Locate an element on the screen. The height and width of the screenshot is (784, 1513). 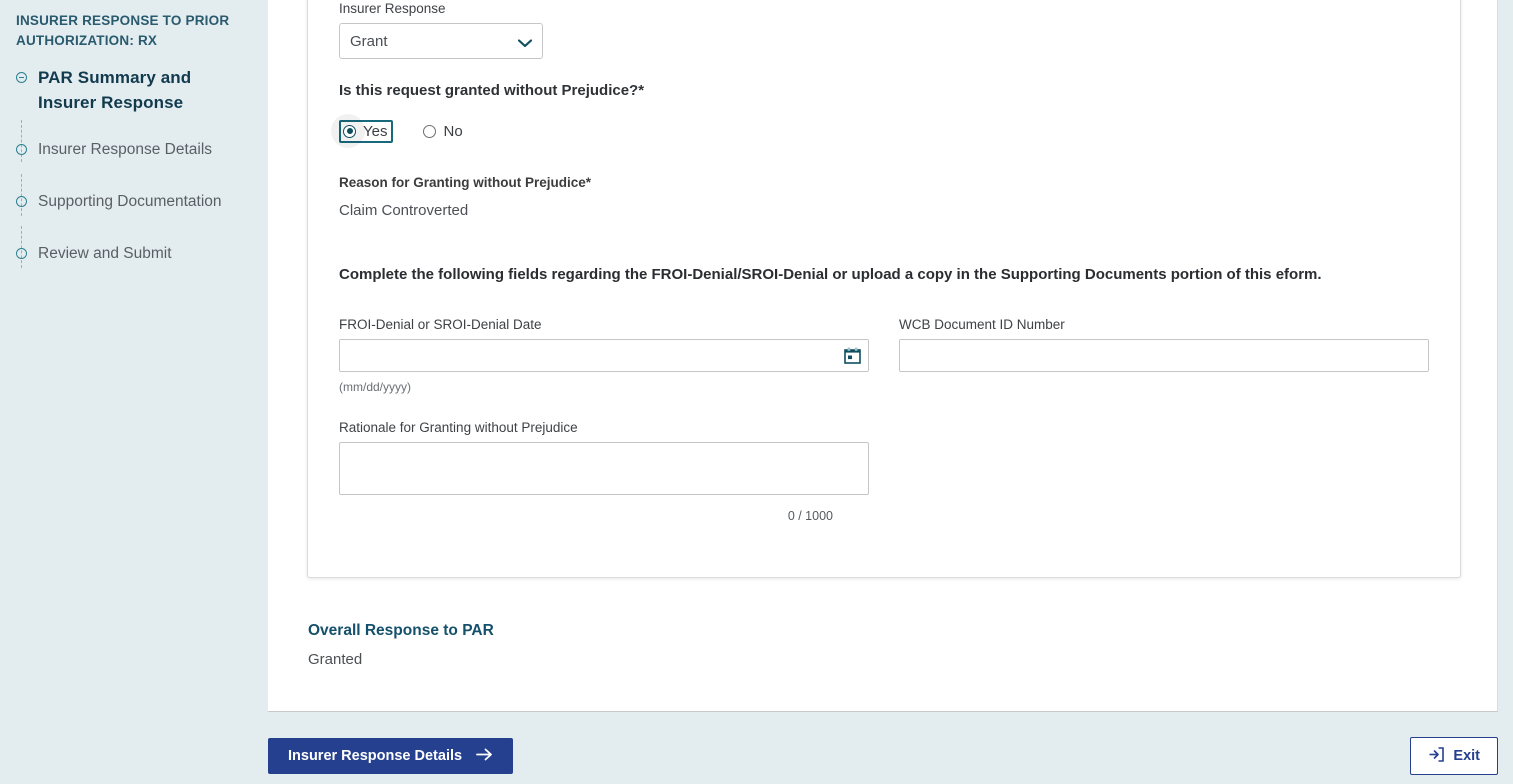
insurer-response-select-wrap: Grant is located at coordinates (441, 41).